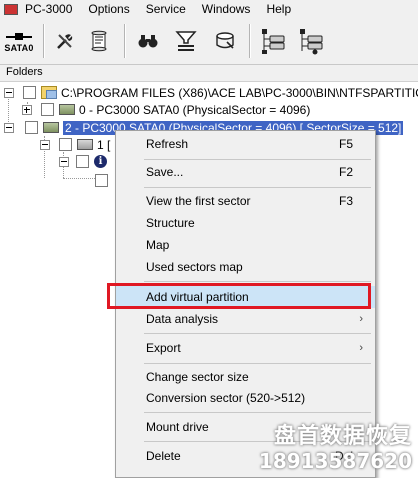 The height and width of the screenshot is (478, 418). What do you see at coordinates (345, 144) in the screenshot?
I see `menu-item-shortcut: F5` at bounding box center [345, 144].